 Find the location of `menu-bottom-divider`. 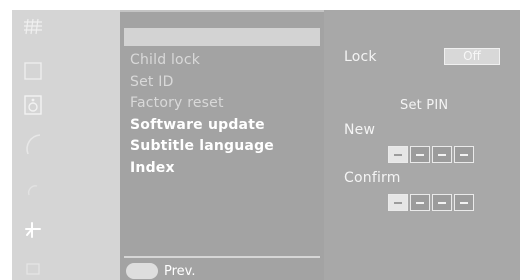

menu-bottom-divider is located at coordinates (222, 257).